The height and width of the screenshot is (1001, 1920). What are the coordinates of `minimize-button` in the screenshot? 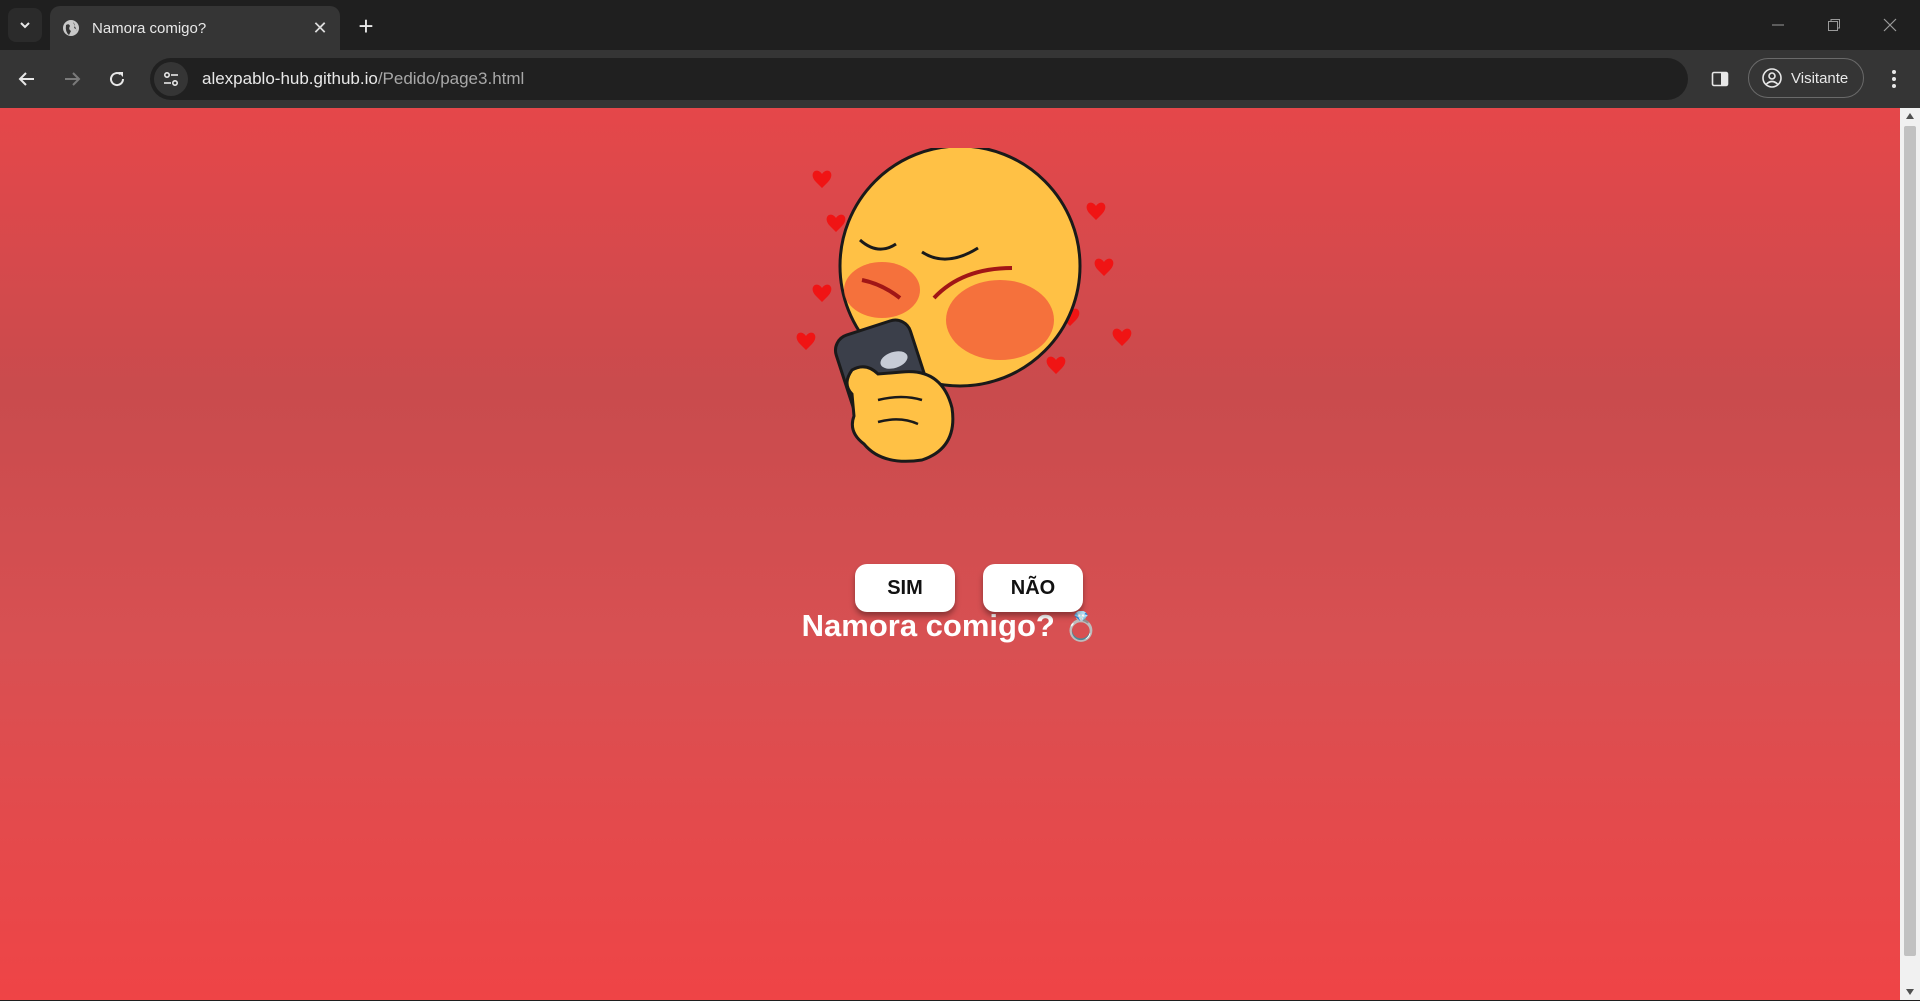 It's located at (1778, 25).